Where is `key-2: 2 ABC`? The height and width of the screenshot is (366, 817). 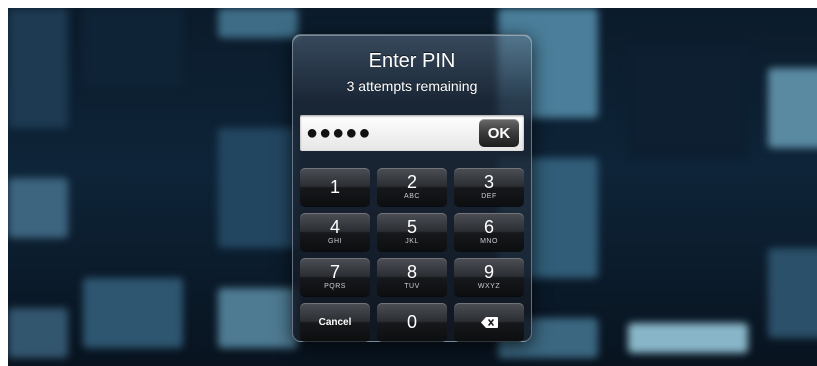
key-2: 2 ABC is located at coordinates (412, 187).